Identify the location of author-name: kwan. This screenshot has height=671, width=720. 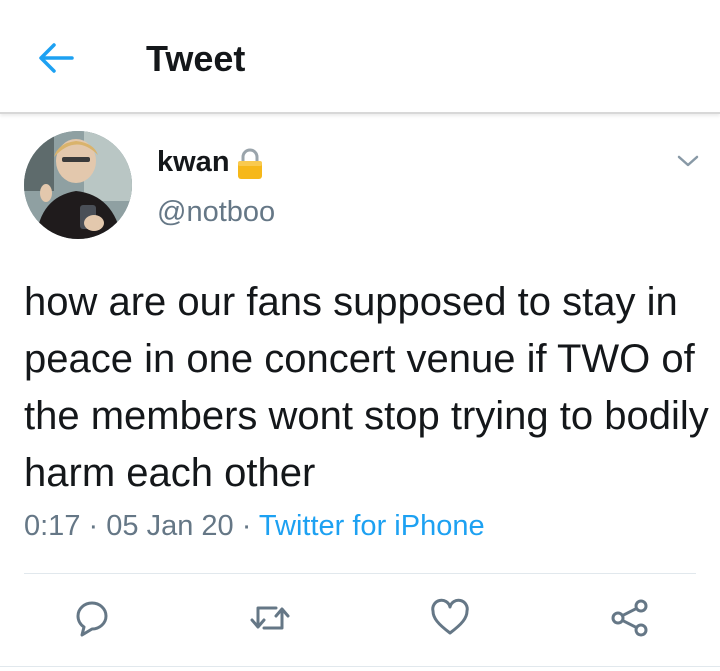
(193, 162).